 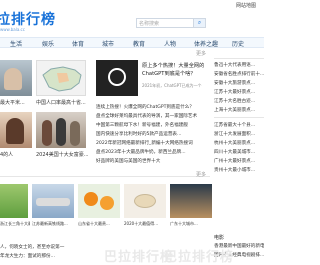 What do you see at coordinates (219, 238) in the screenshot?
I see `section-title: 电影` at bounding box center [219, 238].